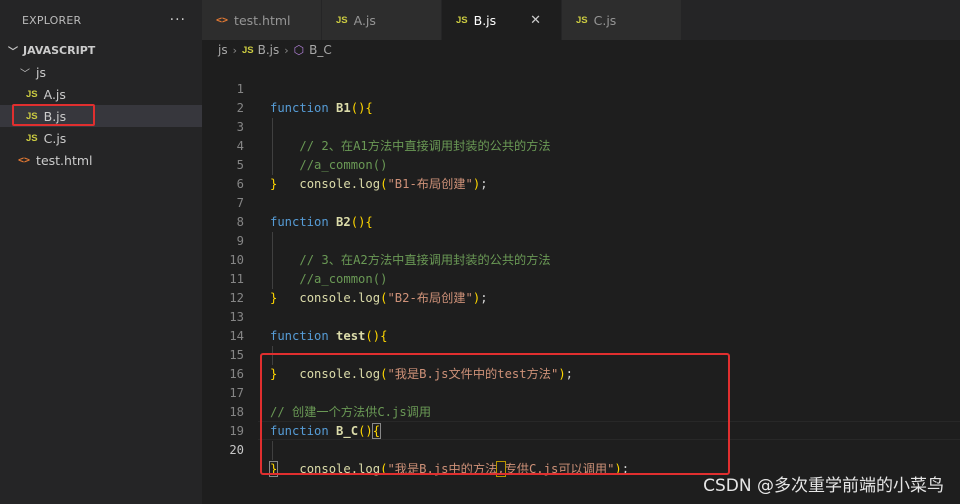 The width and height of the screenshot is (960, 504). What do you see at coordinates (254, 460) in the screenshot?
I see `code-line: 20 }` at bounding box center [254, 460].